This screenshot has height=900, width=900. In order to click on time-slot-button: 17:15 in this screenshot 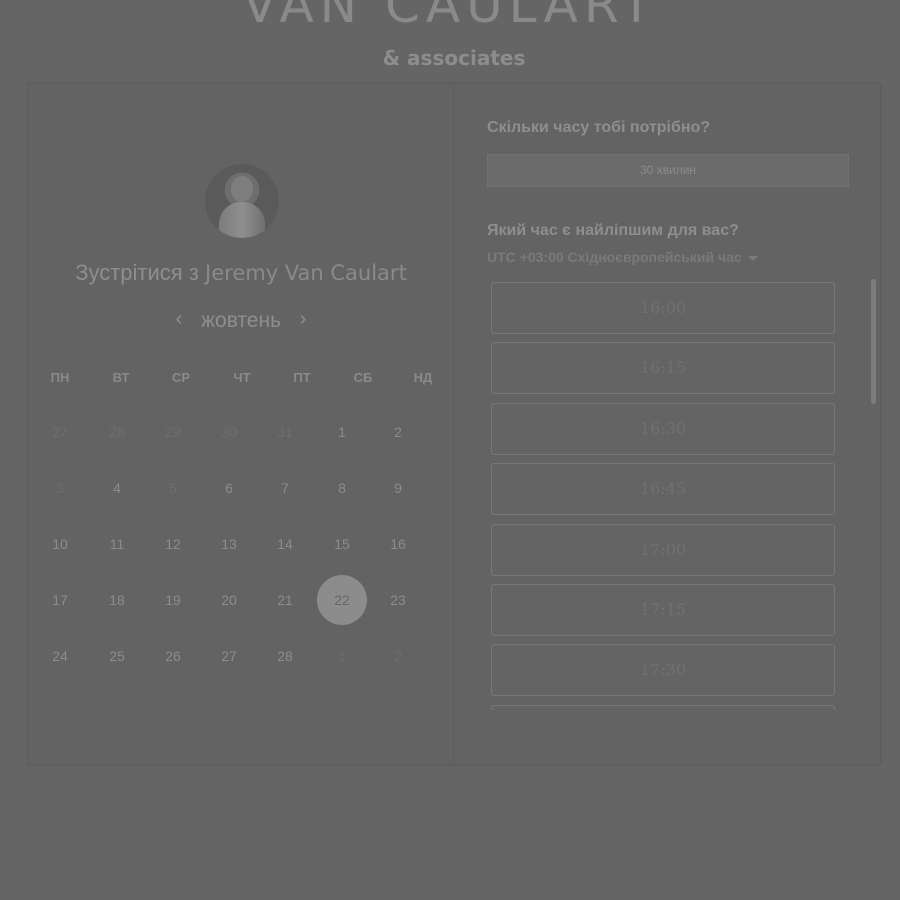, I will do `click(663, 610)`.